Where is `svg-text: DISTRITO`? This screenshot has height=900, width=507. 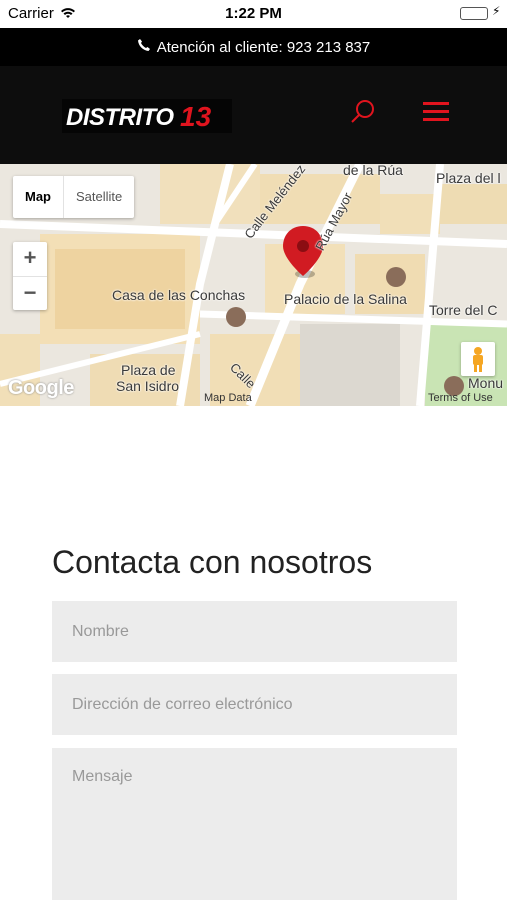 svg-text: DISTRITO is located at coordinates (120, 117).